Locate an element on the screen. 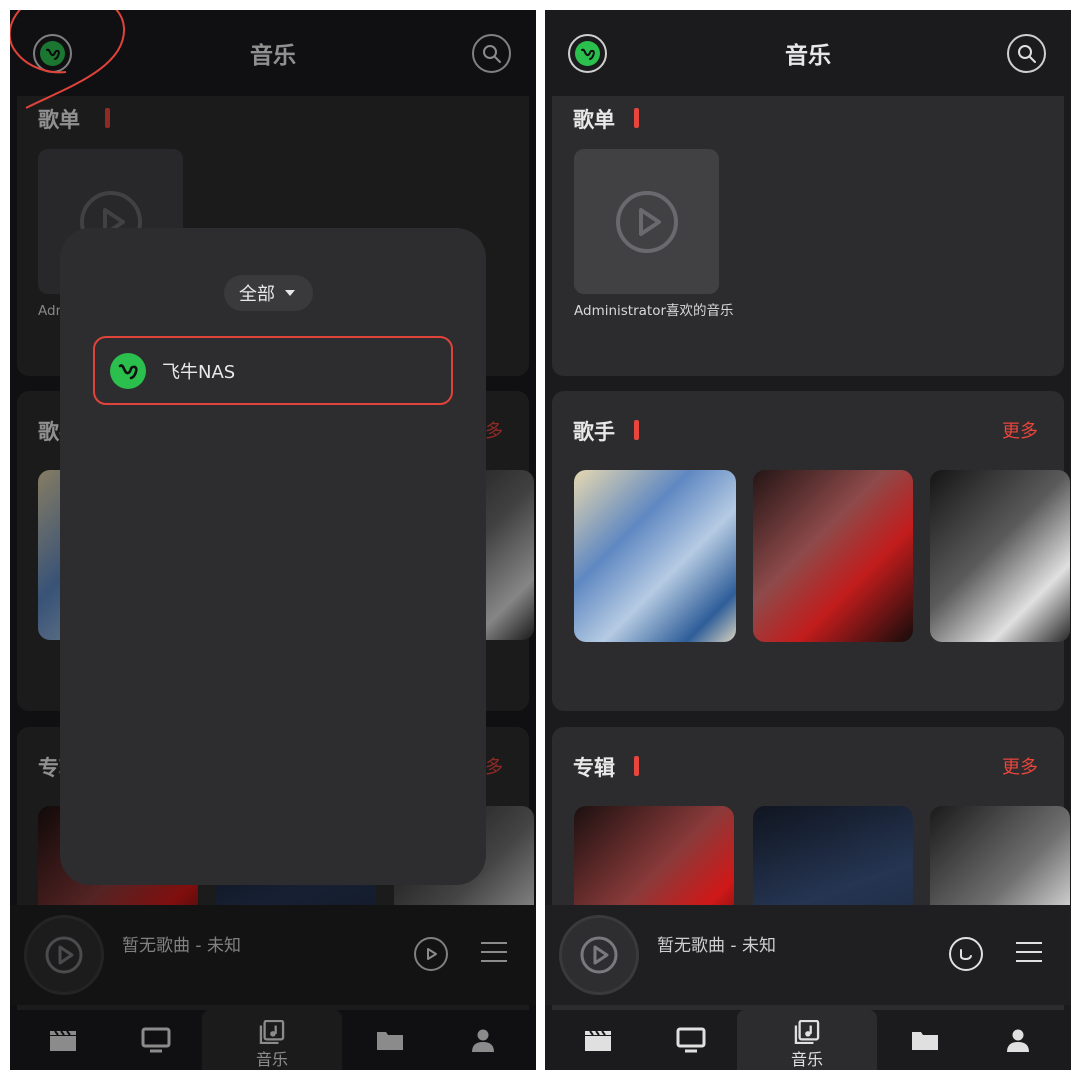  folder-icon is located at coordinates (924, 1041).